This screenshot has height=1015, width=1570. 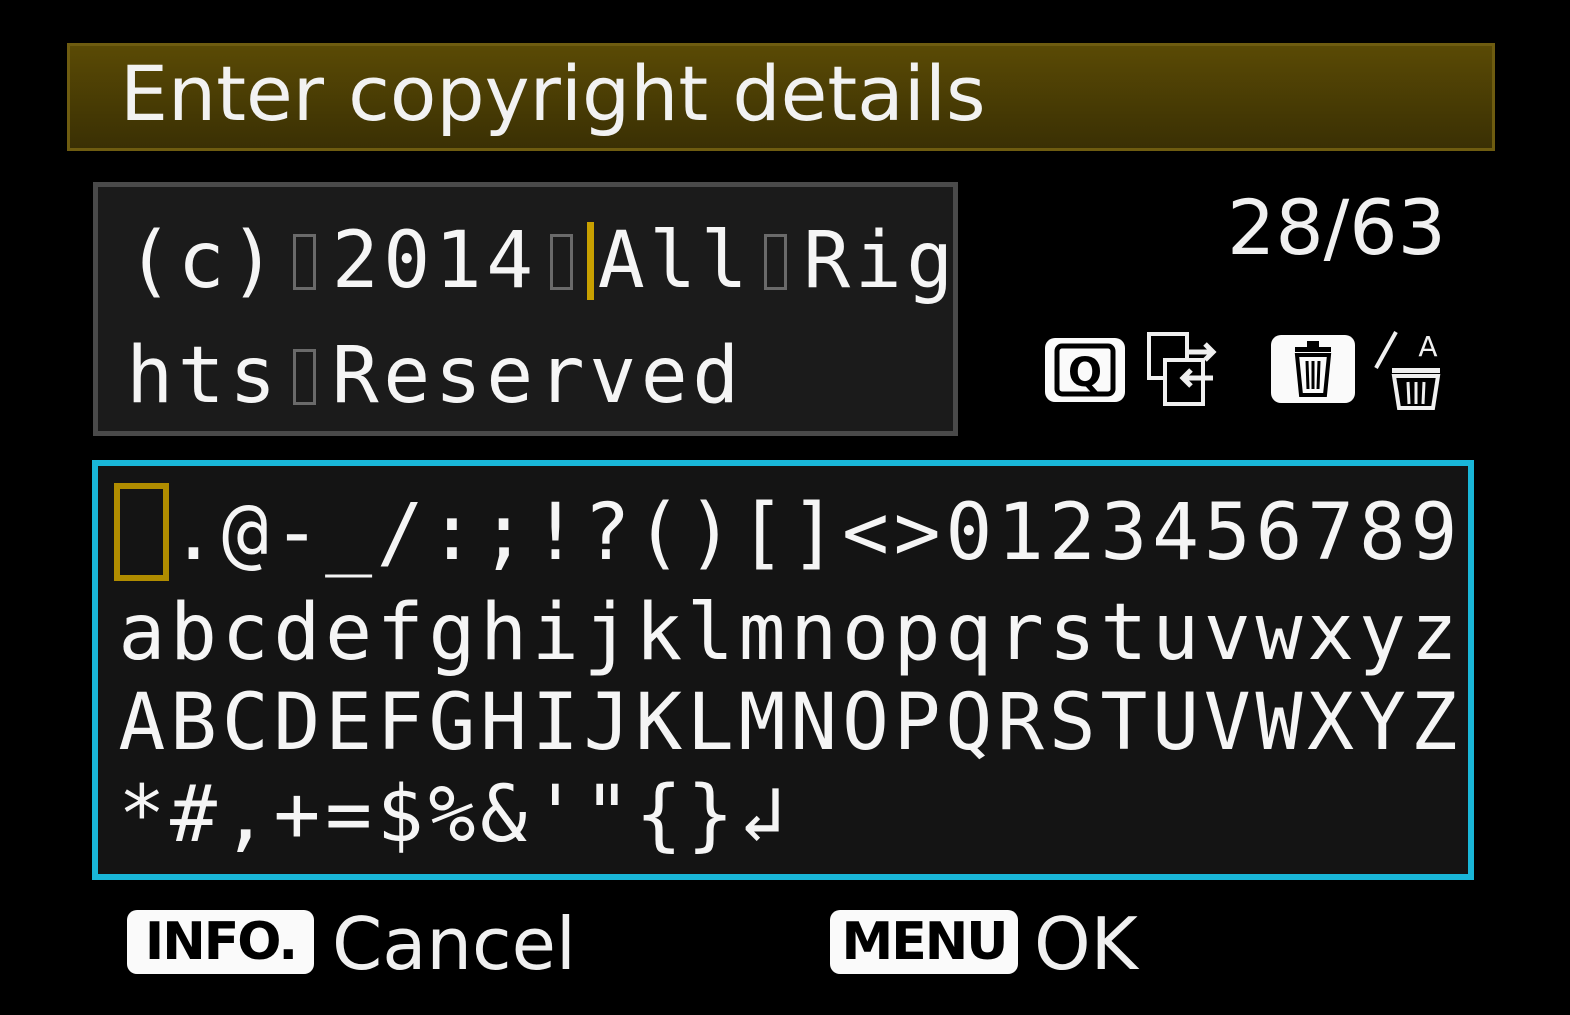 What do you see at coordinates (1124, 723) in the screenshot?
I see `key-char: T` at bounding box center [1124, 723].